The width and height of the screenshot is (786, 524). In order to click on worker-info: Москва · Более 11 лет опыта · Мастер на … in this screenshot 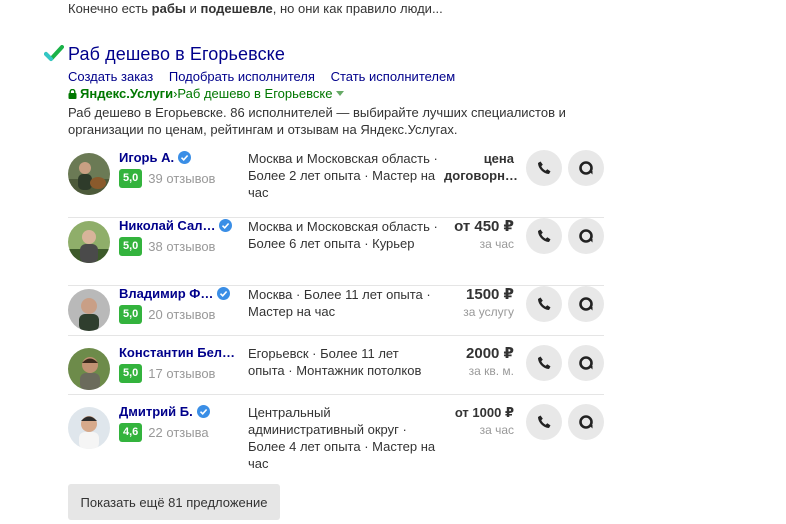, I will do `click(339, 303)`.